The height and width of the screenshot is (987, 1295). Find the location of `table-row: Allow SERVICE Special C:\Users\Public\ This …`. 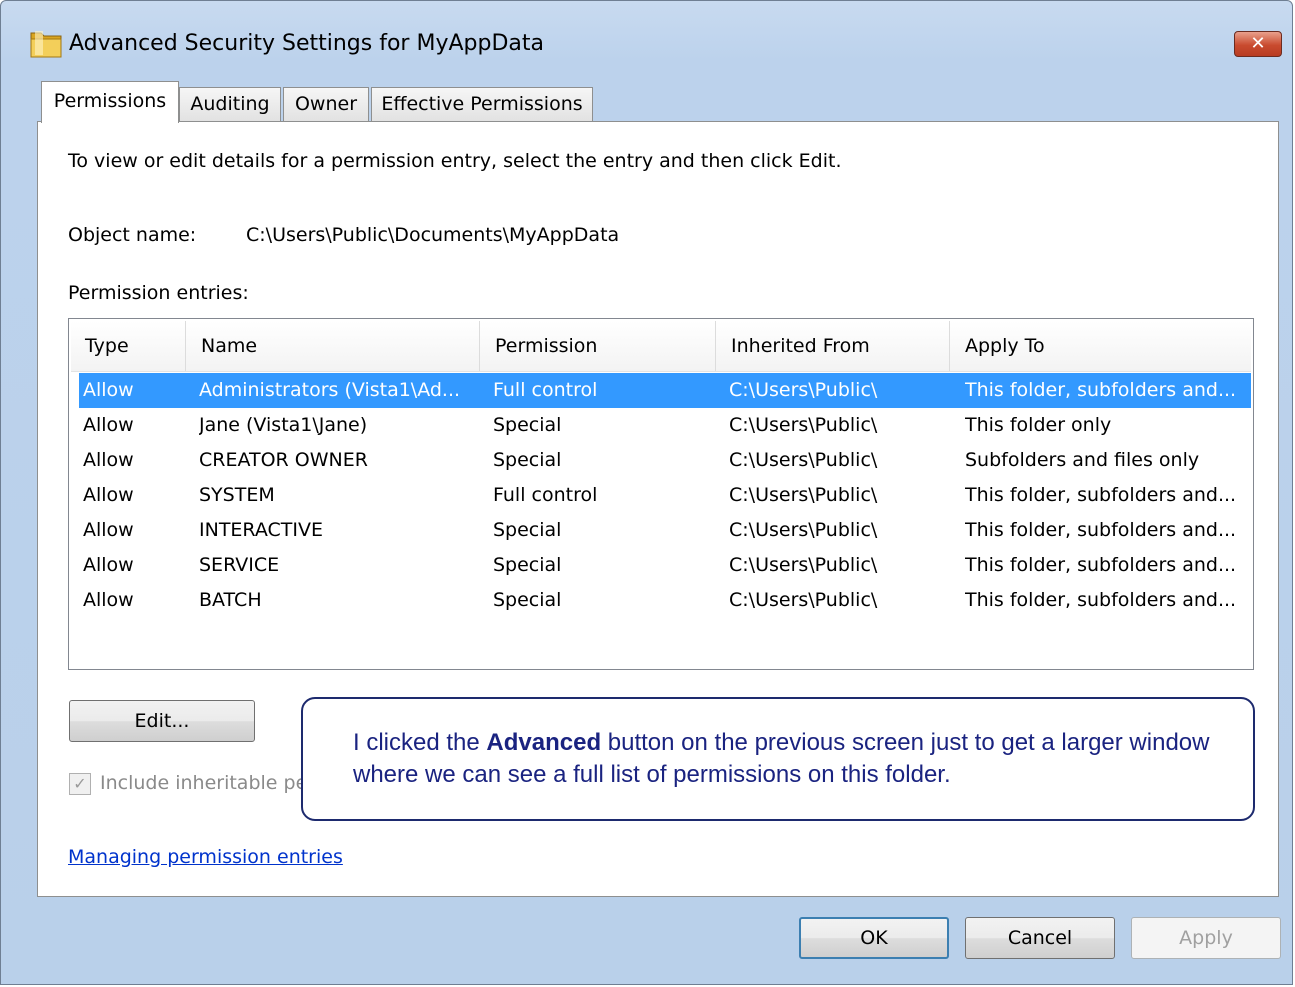

table-row: Allow SERVICE Special C:\Users\Public\ This … is located at coordinates (665, 565).